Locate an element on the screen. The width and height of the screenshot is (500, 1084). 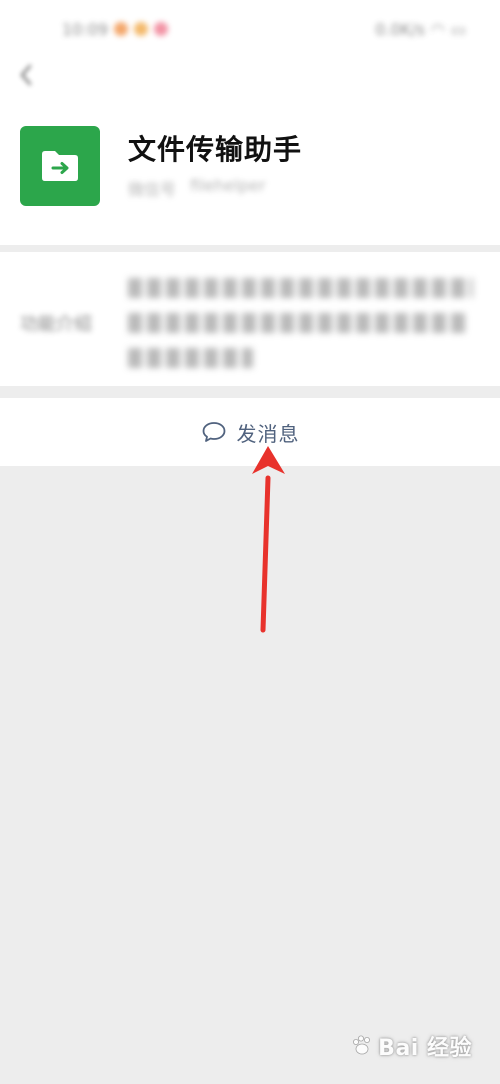
chevron-left-icon is located at coordinates (26, 75).